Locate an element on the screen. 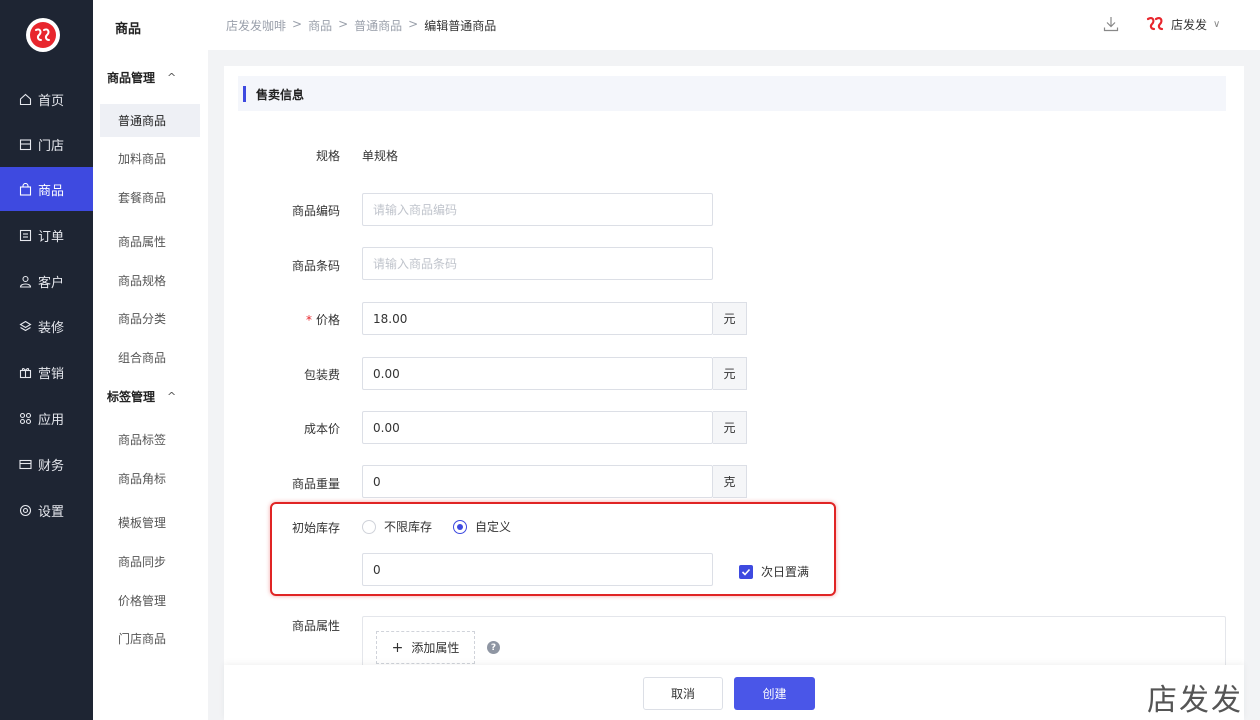 Image resolution: width=1260 pixels, height=720 pixels. submenu-item-label: 商品同步 is located at coordinates (142, 562).